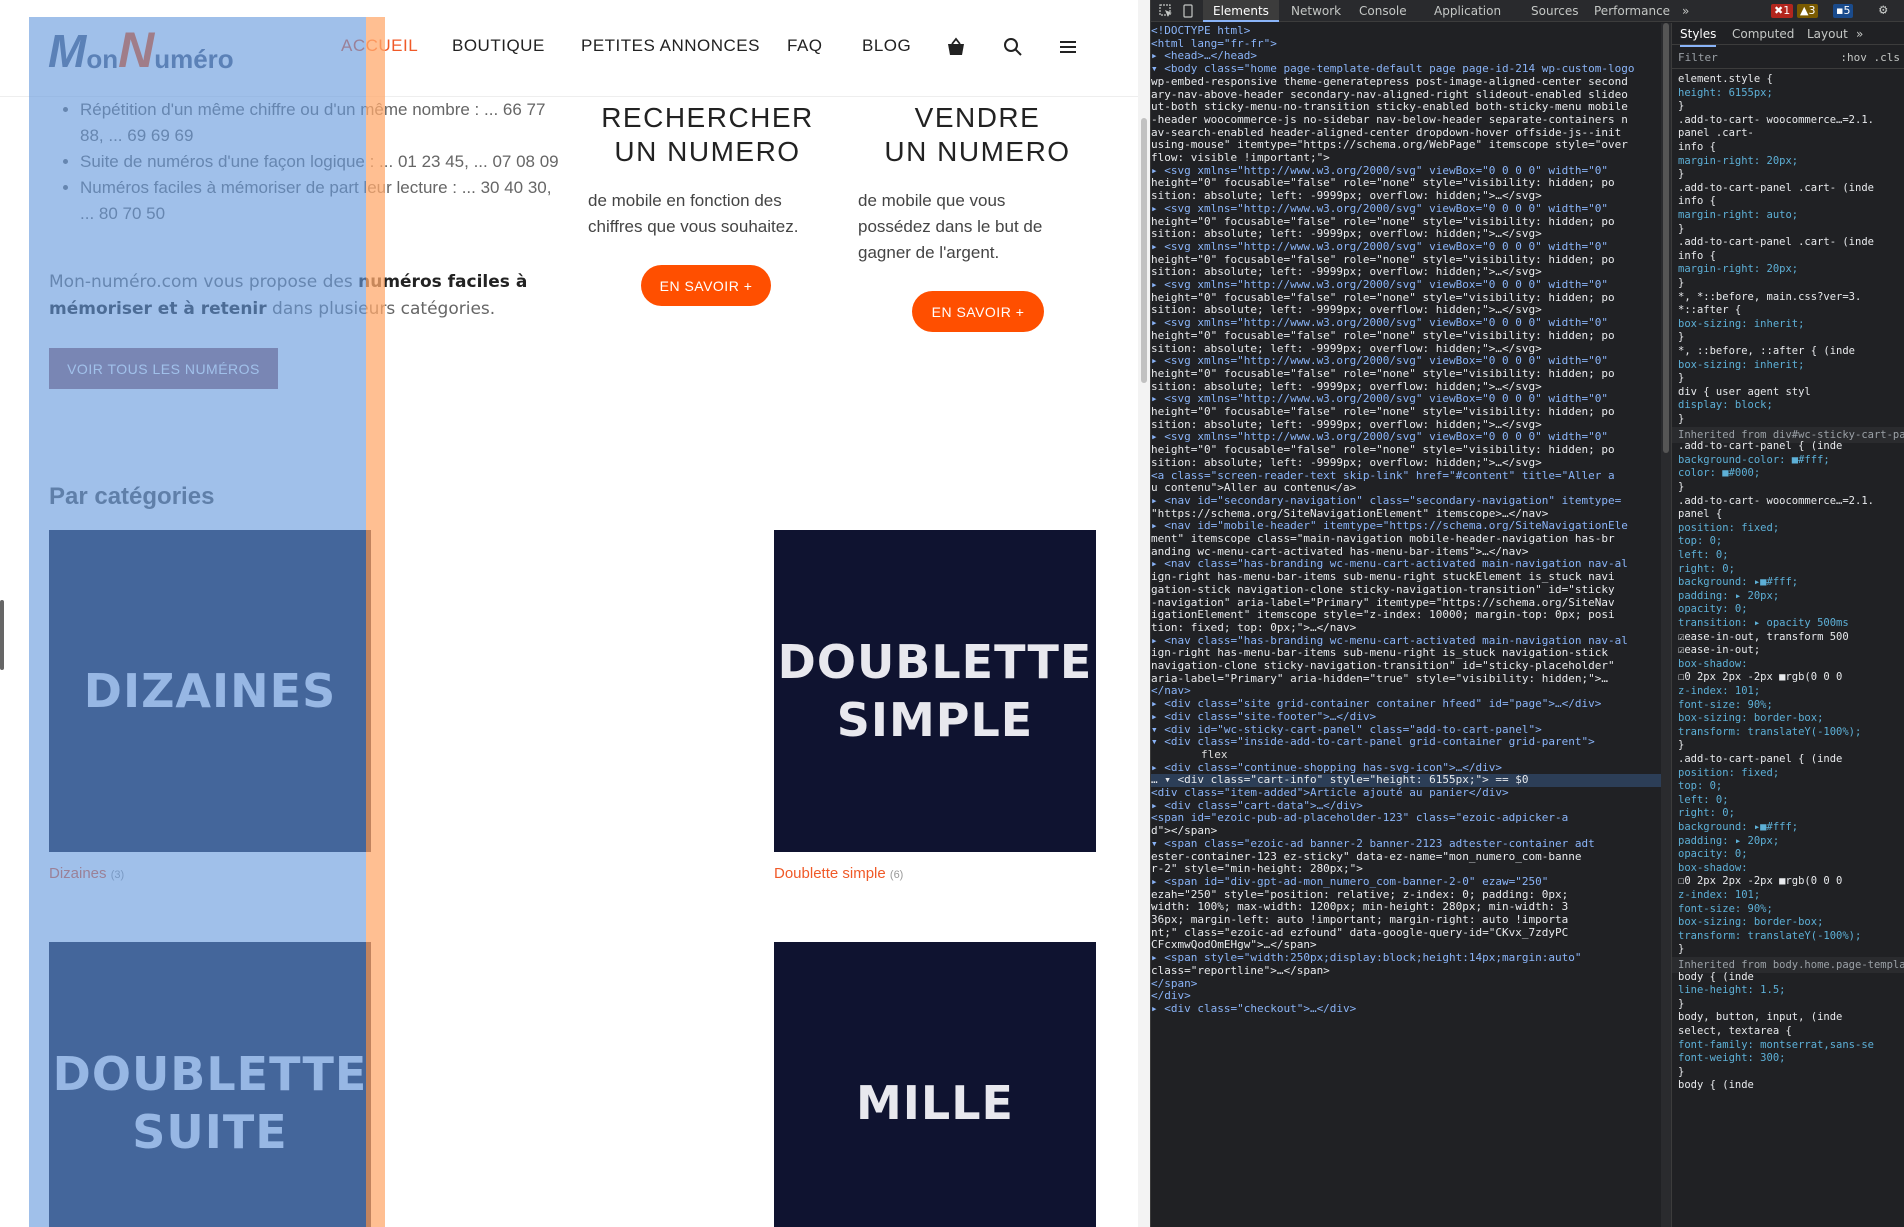 The width and height of the screenshot is (1904, 1227). Describe the element at coordinates (1788, 58) in the screenshot. I see `styles-filter-input: Filter :hov .cls` at that location.